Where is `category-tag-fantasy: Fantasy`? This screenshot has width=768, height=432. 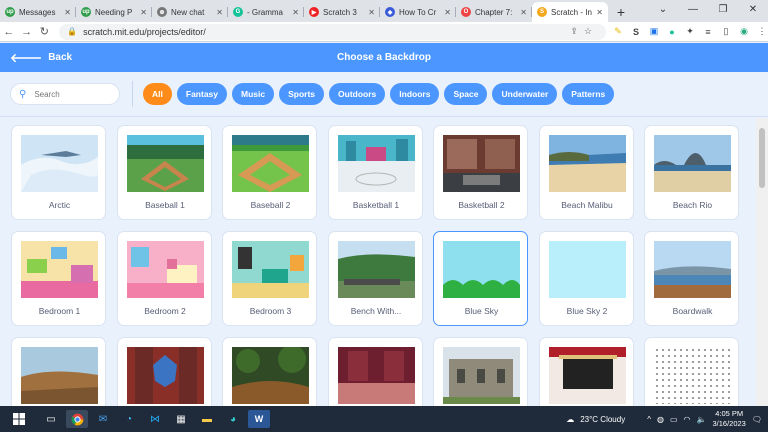 category-tag-fantasy: Fantasy is located at coordinates (201, 94).